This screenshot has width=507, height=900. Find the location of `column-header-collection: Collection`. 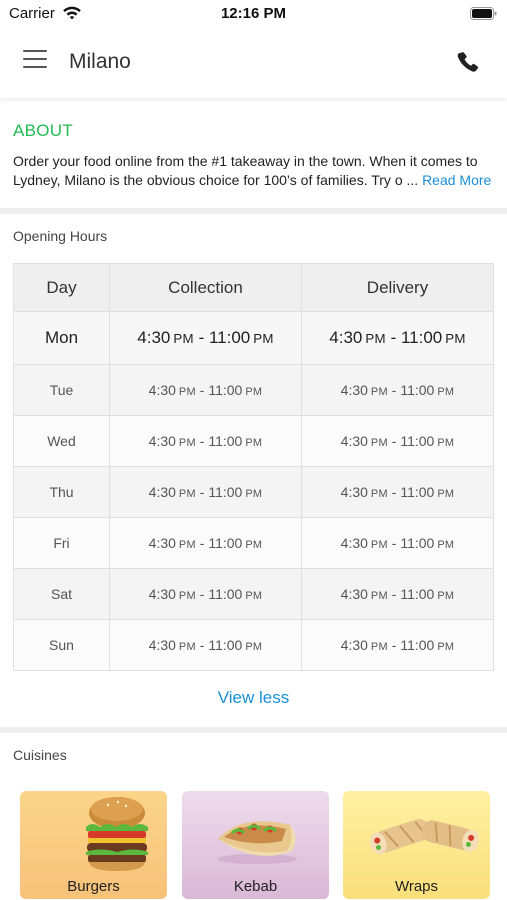

column-header-collection: Collection is located at coordinates (205, 287).